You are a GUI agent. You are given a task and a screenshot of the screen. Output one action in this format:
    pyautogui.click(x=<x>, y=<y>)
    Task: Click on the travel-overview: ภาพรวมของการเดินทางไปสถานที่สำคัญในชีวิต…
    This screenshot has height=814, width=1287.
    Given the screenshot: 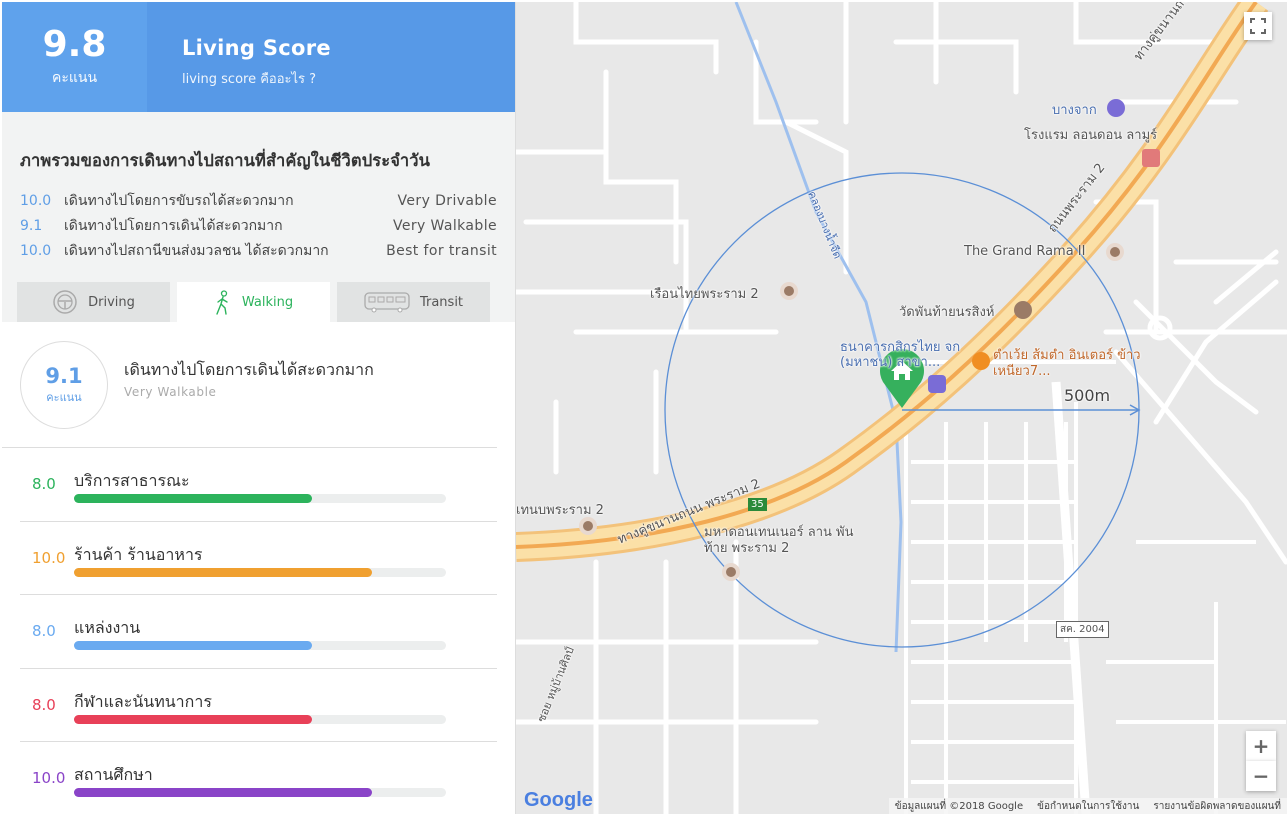 What is the action you would take?
    pyautogui.click(x=258, y=197)
    